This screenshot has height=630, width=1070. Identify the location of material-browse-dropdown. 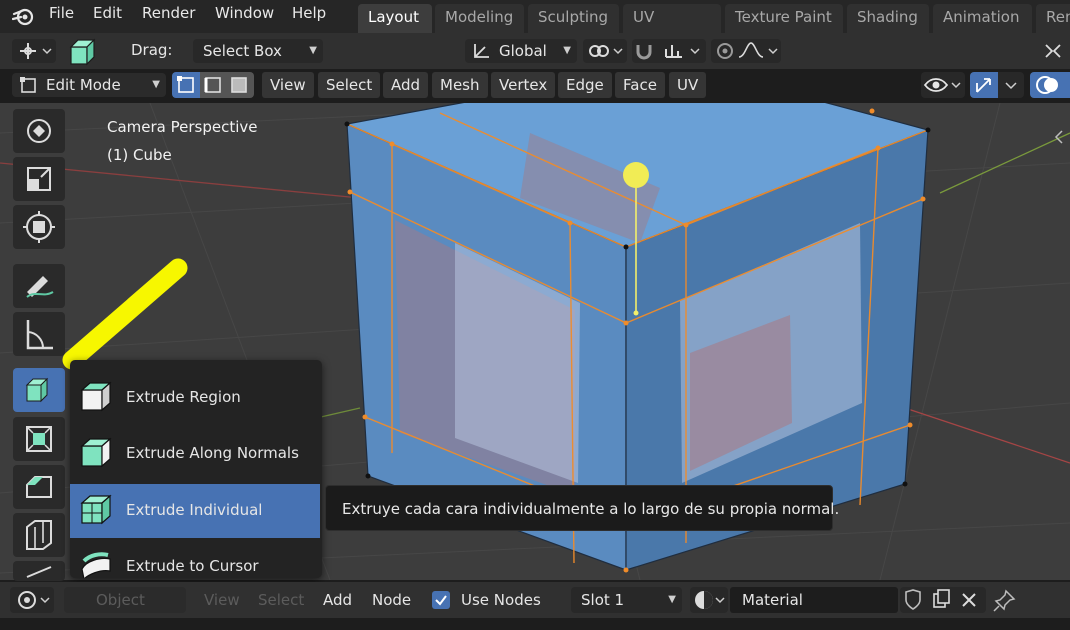
(709, 600).